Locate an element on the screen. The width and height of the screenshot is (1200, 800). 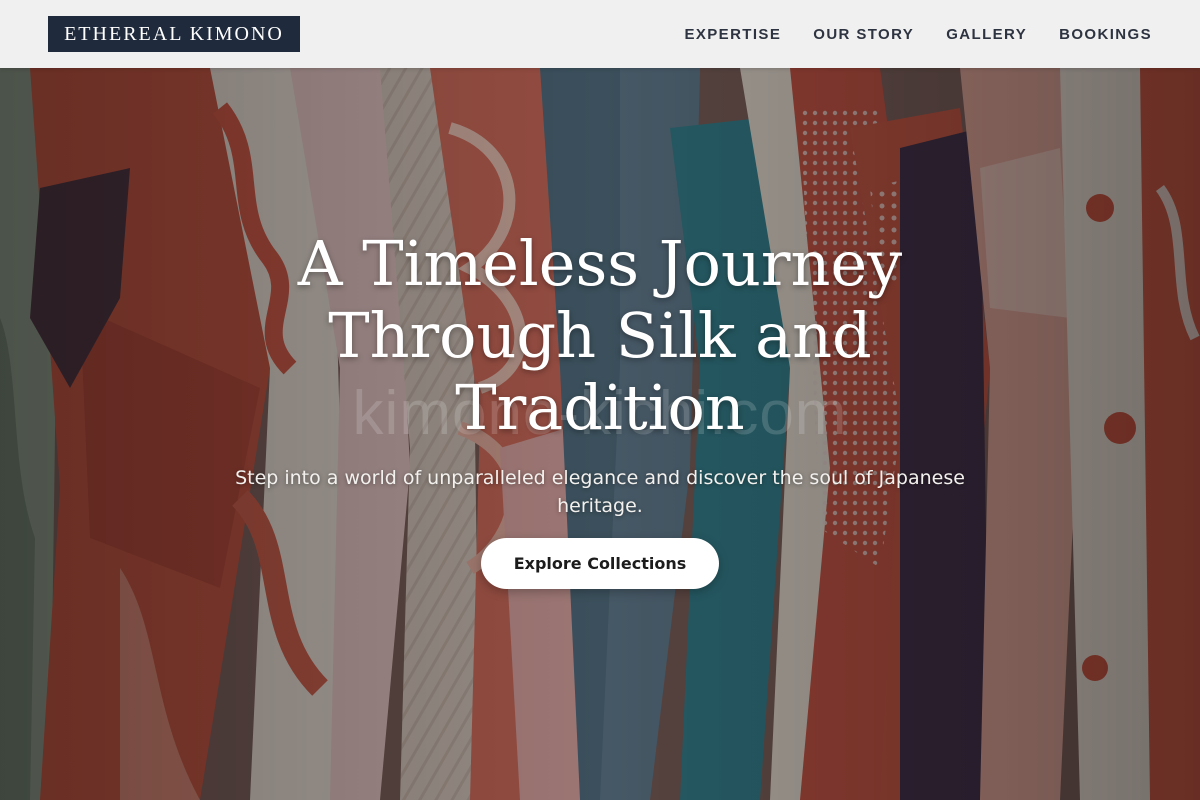
nav-expertise: EXPERTISE is located at coordinates (732, 34).